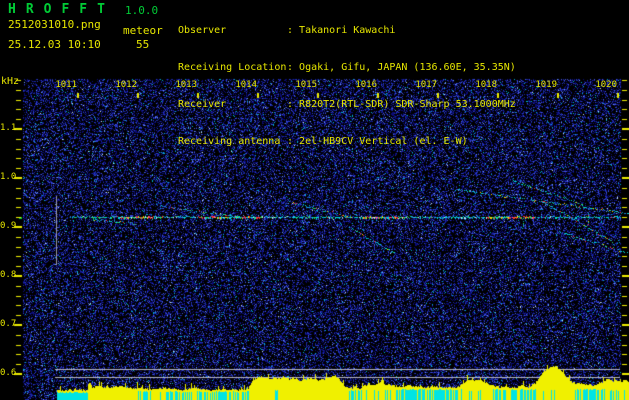 Image resolution: width=629 pixels, height=400 pixels. Describe the element at coordinates (66, 85) in the screenshot. I see `time-tick-label-1011: 1011` at that location.